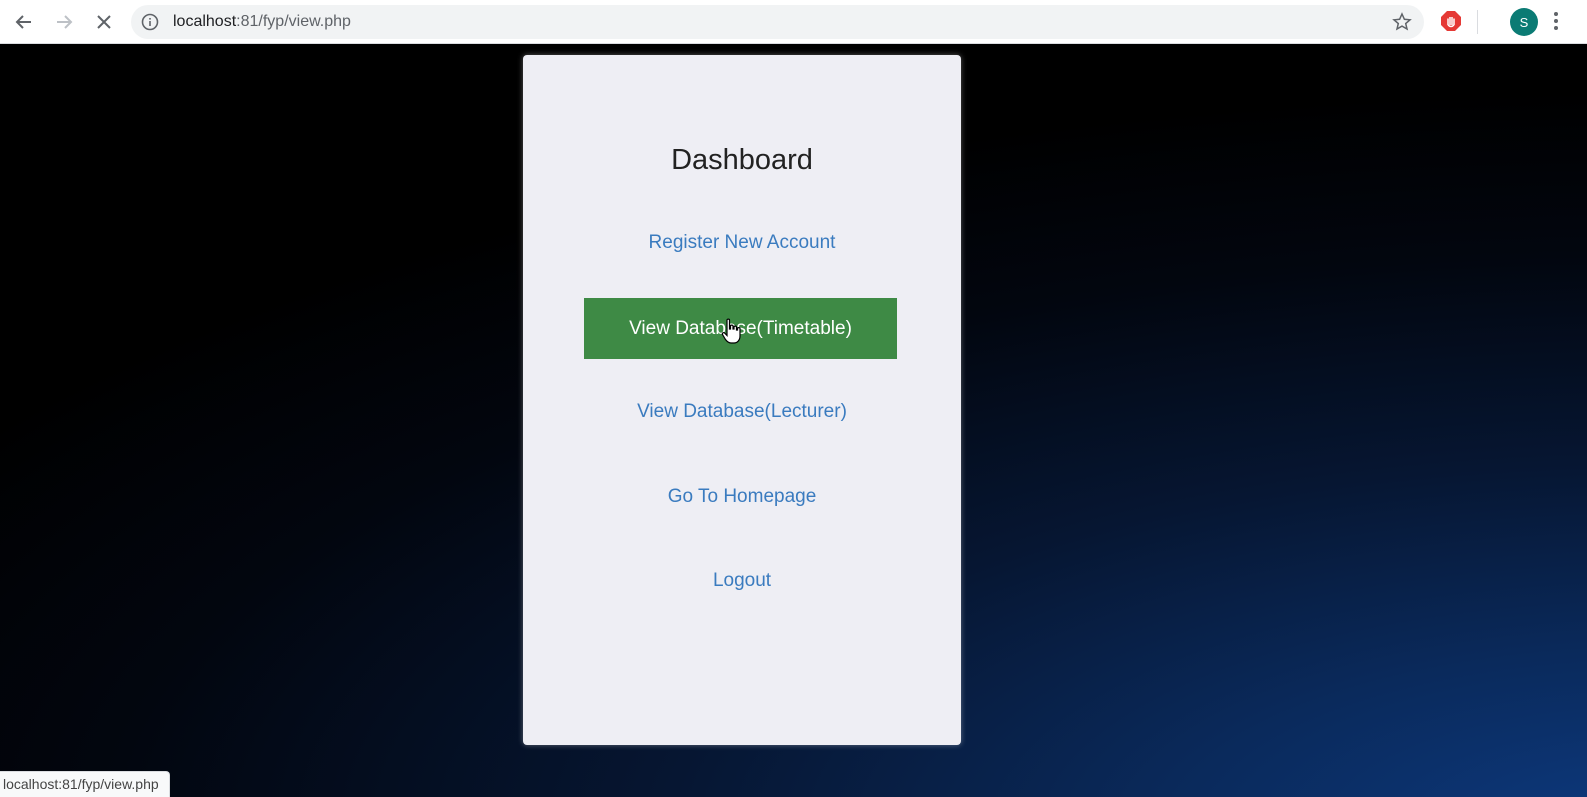  What do you see at coordinates (1524, 22) in the screenshot?
I see `profile-avatar: S` at bounding box center [1524, 22].